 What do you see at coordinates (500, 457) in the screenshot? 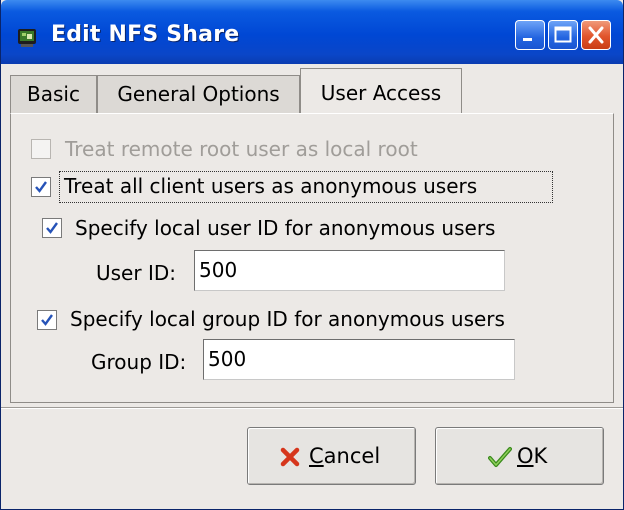
I see `ok-check-icon` at bounding box center [500, 457].